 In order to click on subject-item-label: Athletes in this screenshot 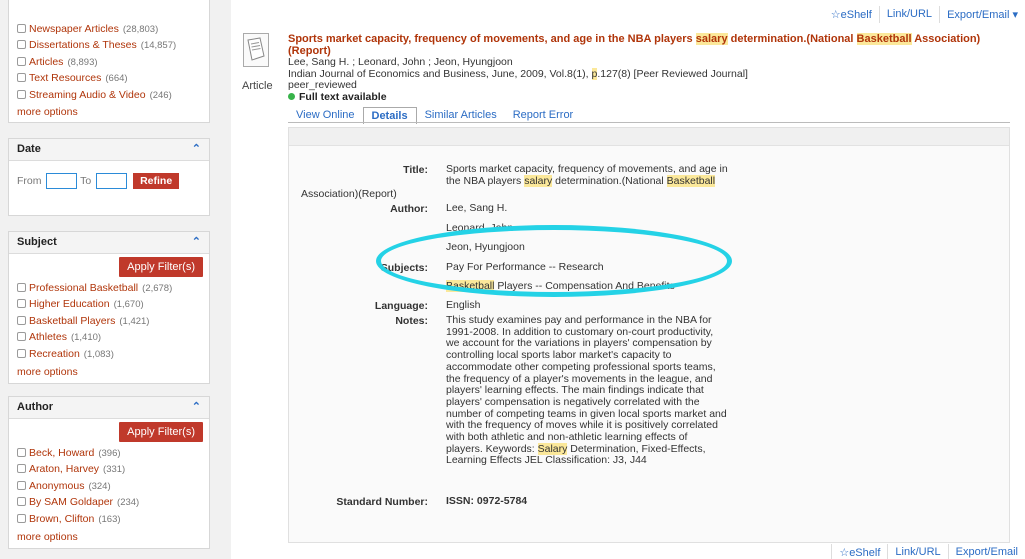, I will do `click(48, 337)`.